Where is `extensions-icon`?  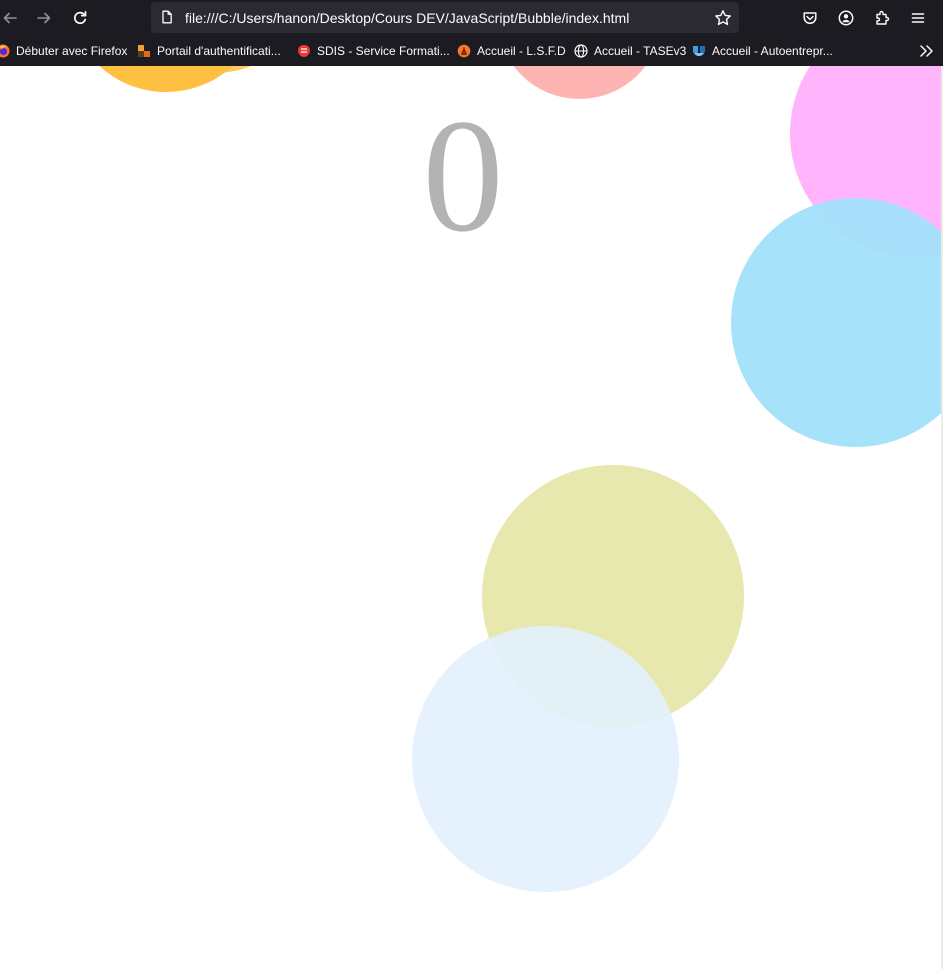
extensions-icon is located at coordinates (883, 17).